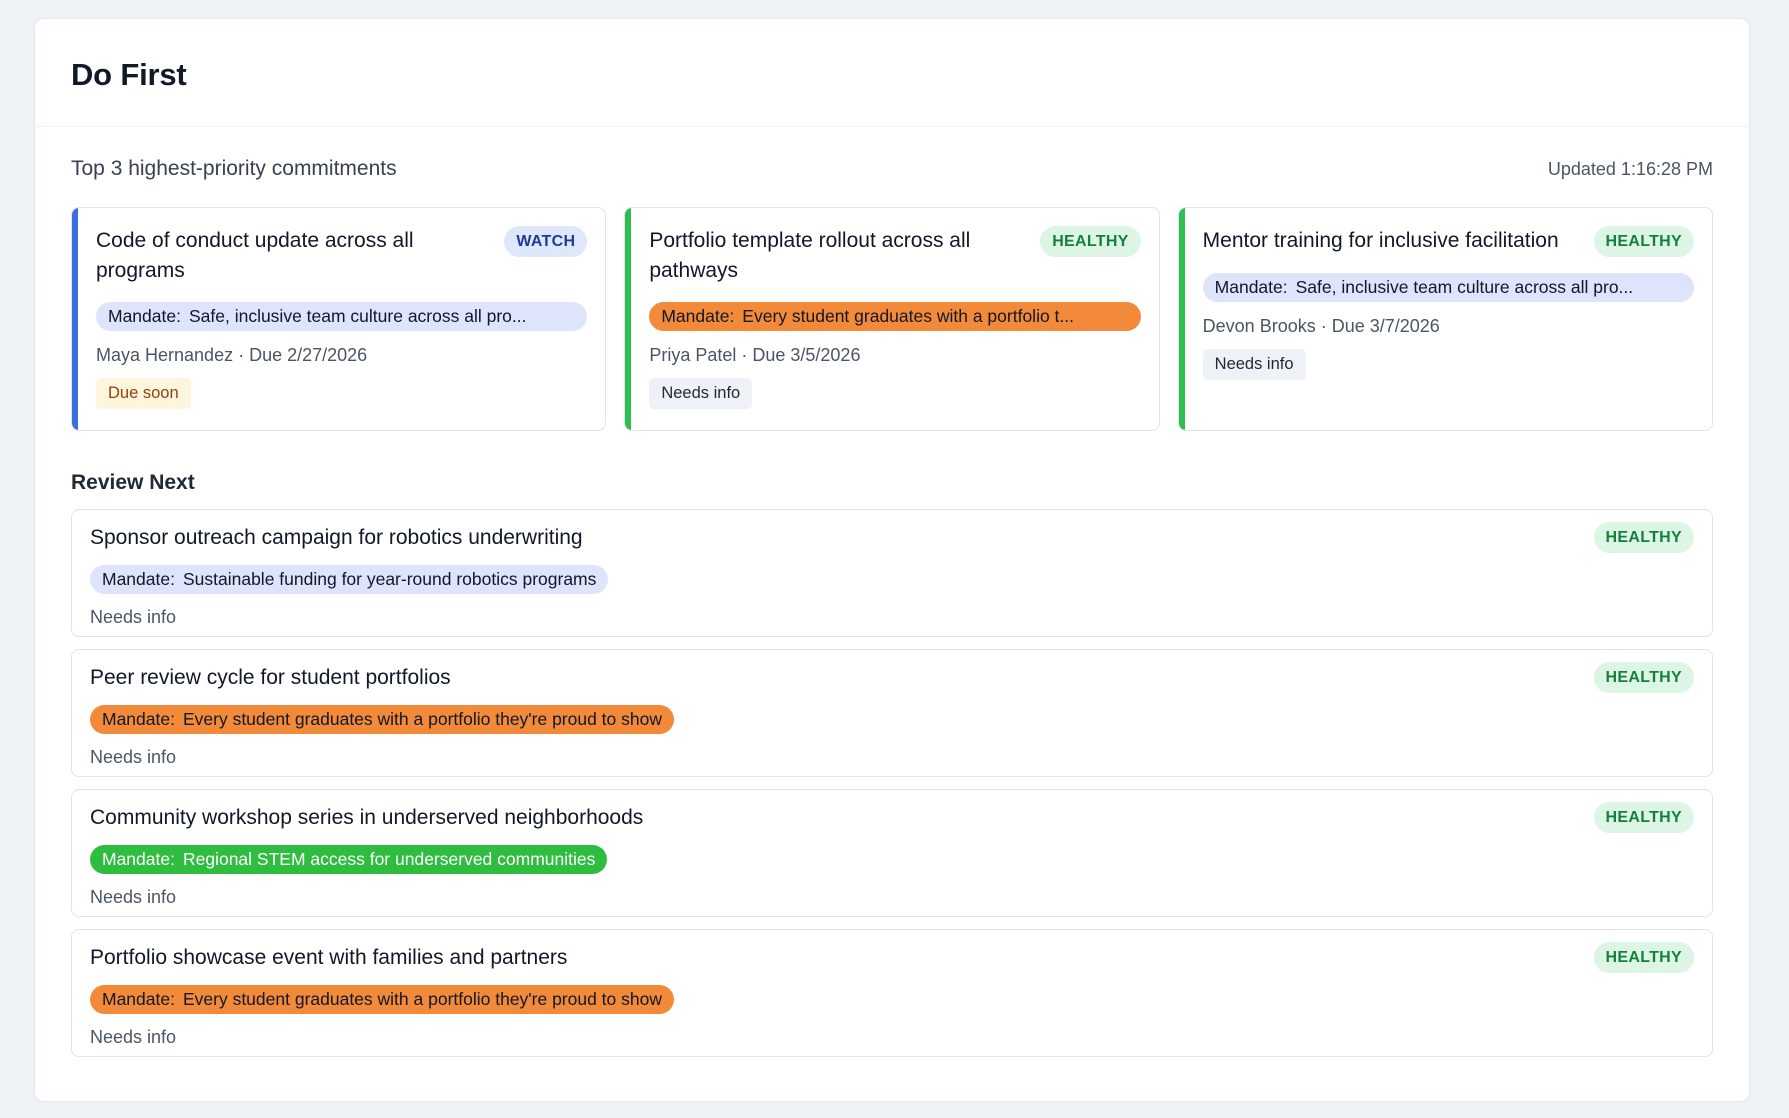 The width and height of the screenshot is (1789, 1118). I want to click on owner-due: Priya Patel · Due 3/5/2026, so click(755, 355).